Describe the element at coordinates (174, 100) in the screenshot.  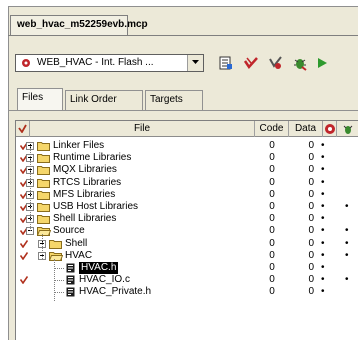
I see `tab-targets: Targets` at that location.